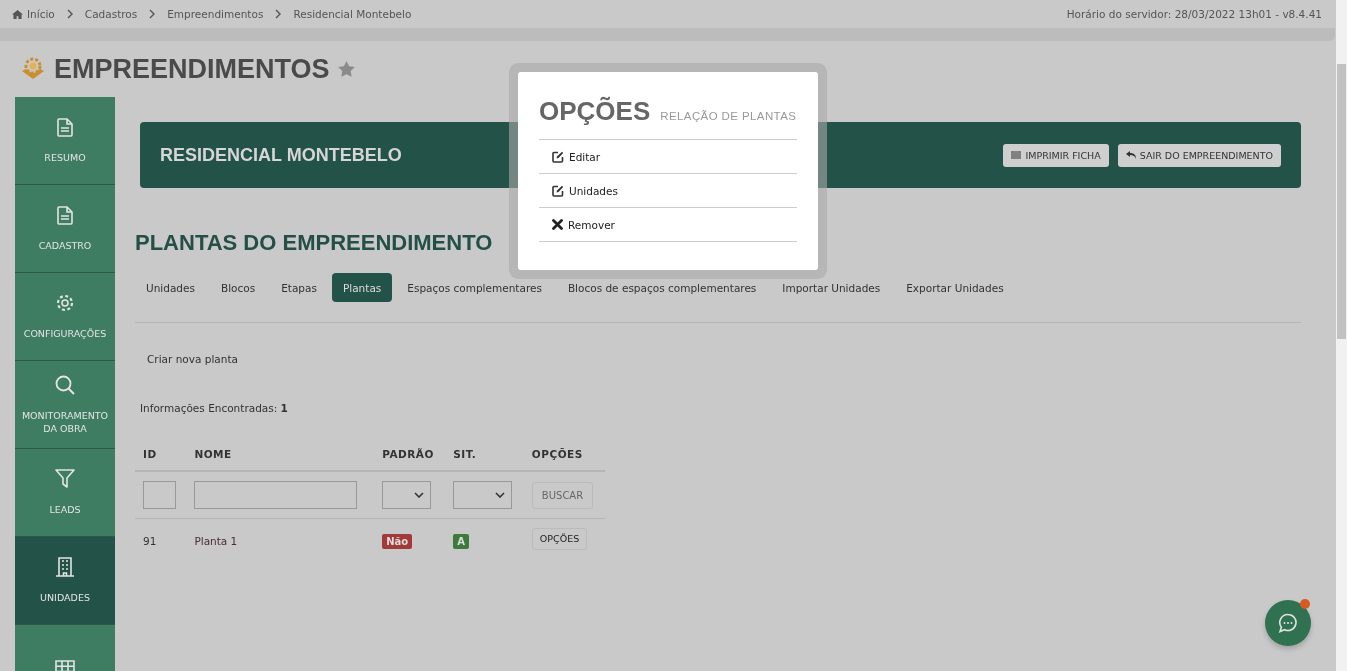  I want to click on filter-icon, so click(65, 479).